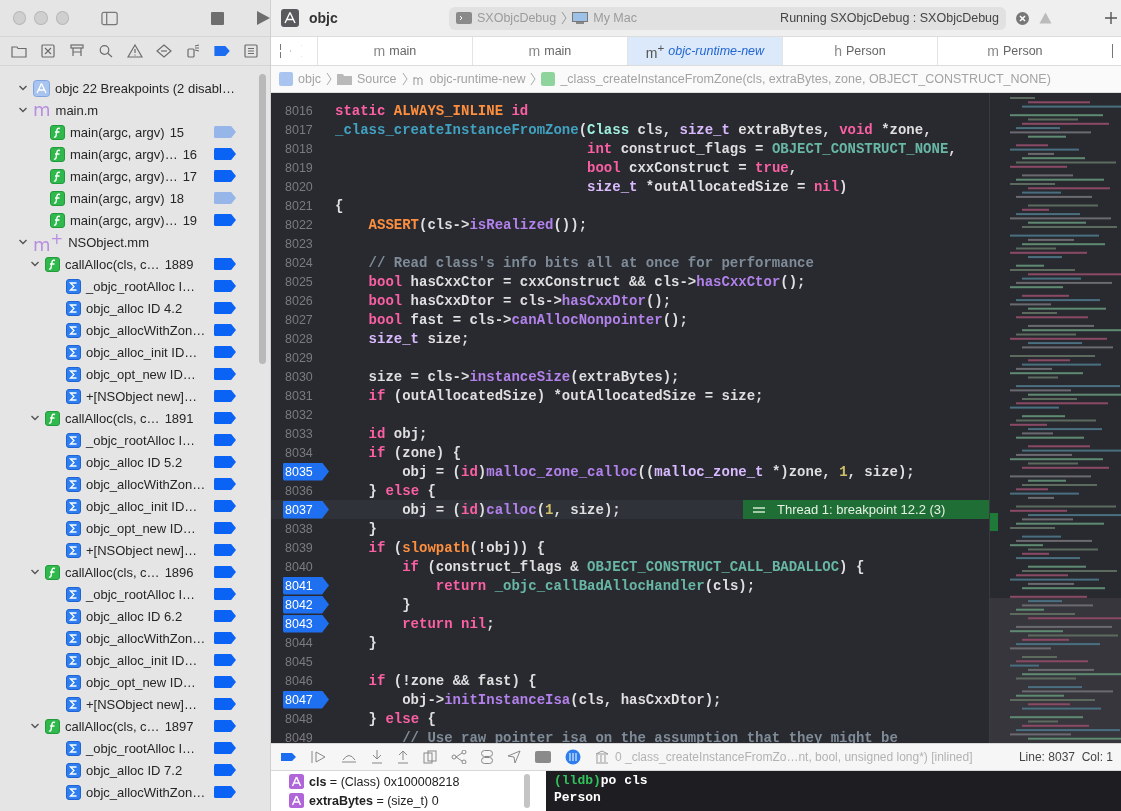  What do you see at coordinates (1055, 418) in the screenshot?
I see `minimap-drawing` at bounding box center [1055, 418].